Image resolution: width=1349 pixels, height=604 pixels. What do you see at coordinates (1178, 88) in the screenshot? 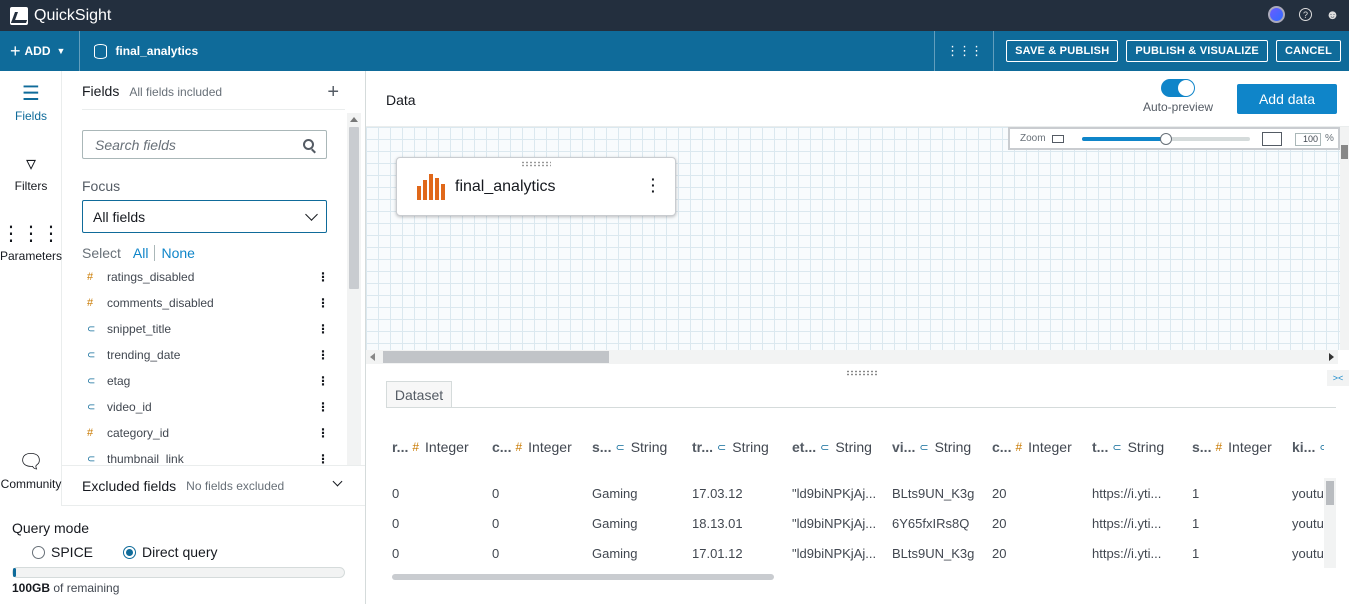
I see `toggle-switch` at bounding box center [1178, 88].